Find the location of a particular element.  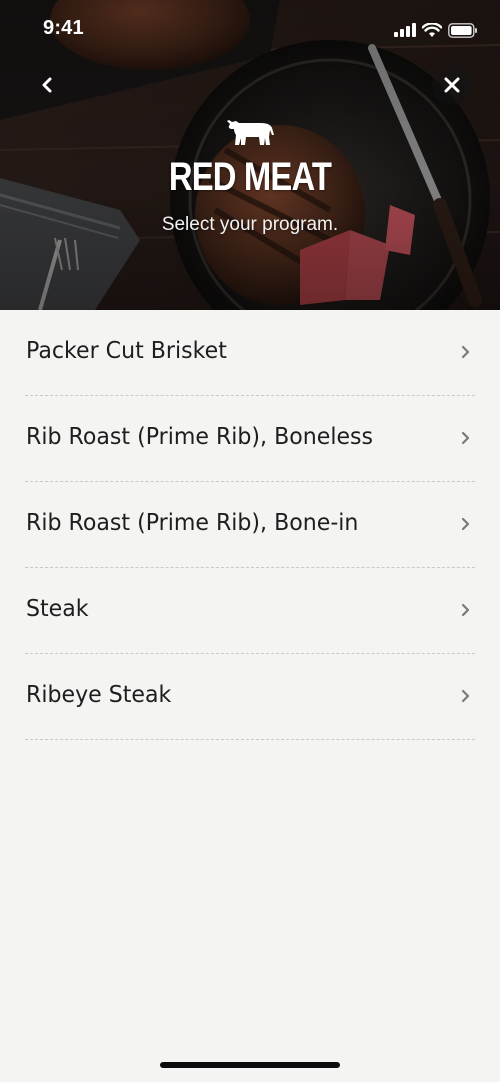

hero-content: RED MEAT Select your program. is located at coordinates (250, 173).